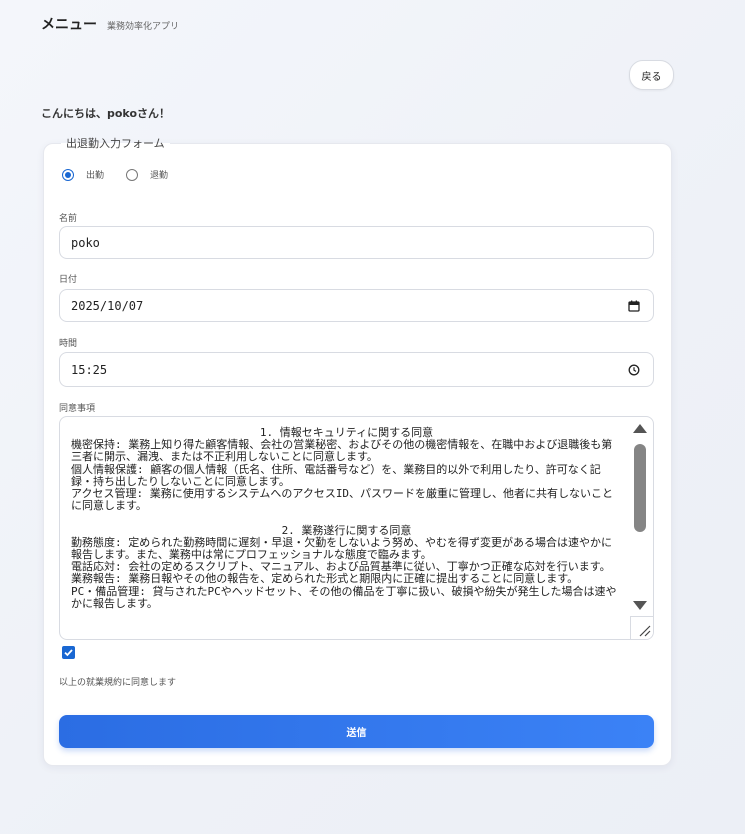  What do you see at coordinates (118, 683) in the screenshot?
I see `agree-label: 以上の就業規約に同意します` at bounding box center [118, 683].